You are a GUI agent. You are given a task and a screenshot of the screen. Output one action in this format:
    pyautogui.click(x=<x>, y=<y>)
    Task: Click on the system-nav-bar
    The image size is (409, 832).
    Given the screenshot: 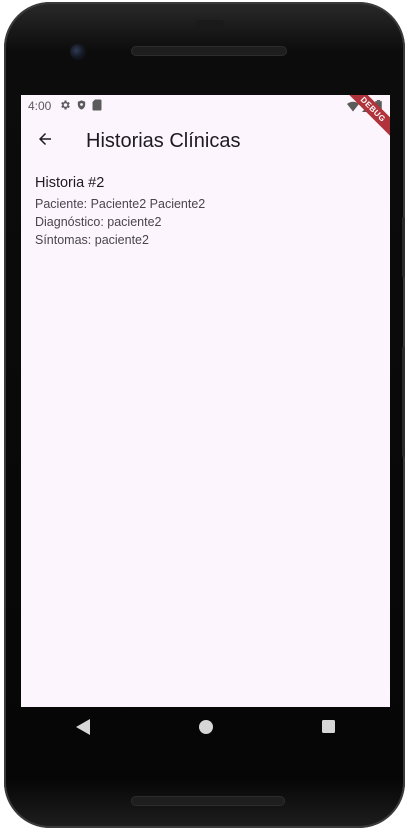 What is the action you would take?
    pyautogui.click(x=205, y=729)
    